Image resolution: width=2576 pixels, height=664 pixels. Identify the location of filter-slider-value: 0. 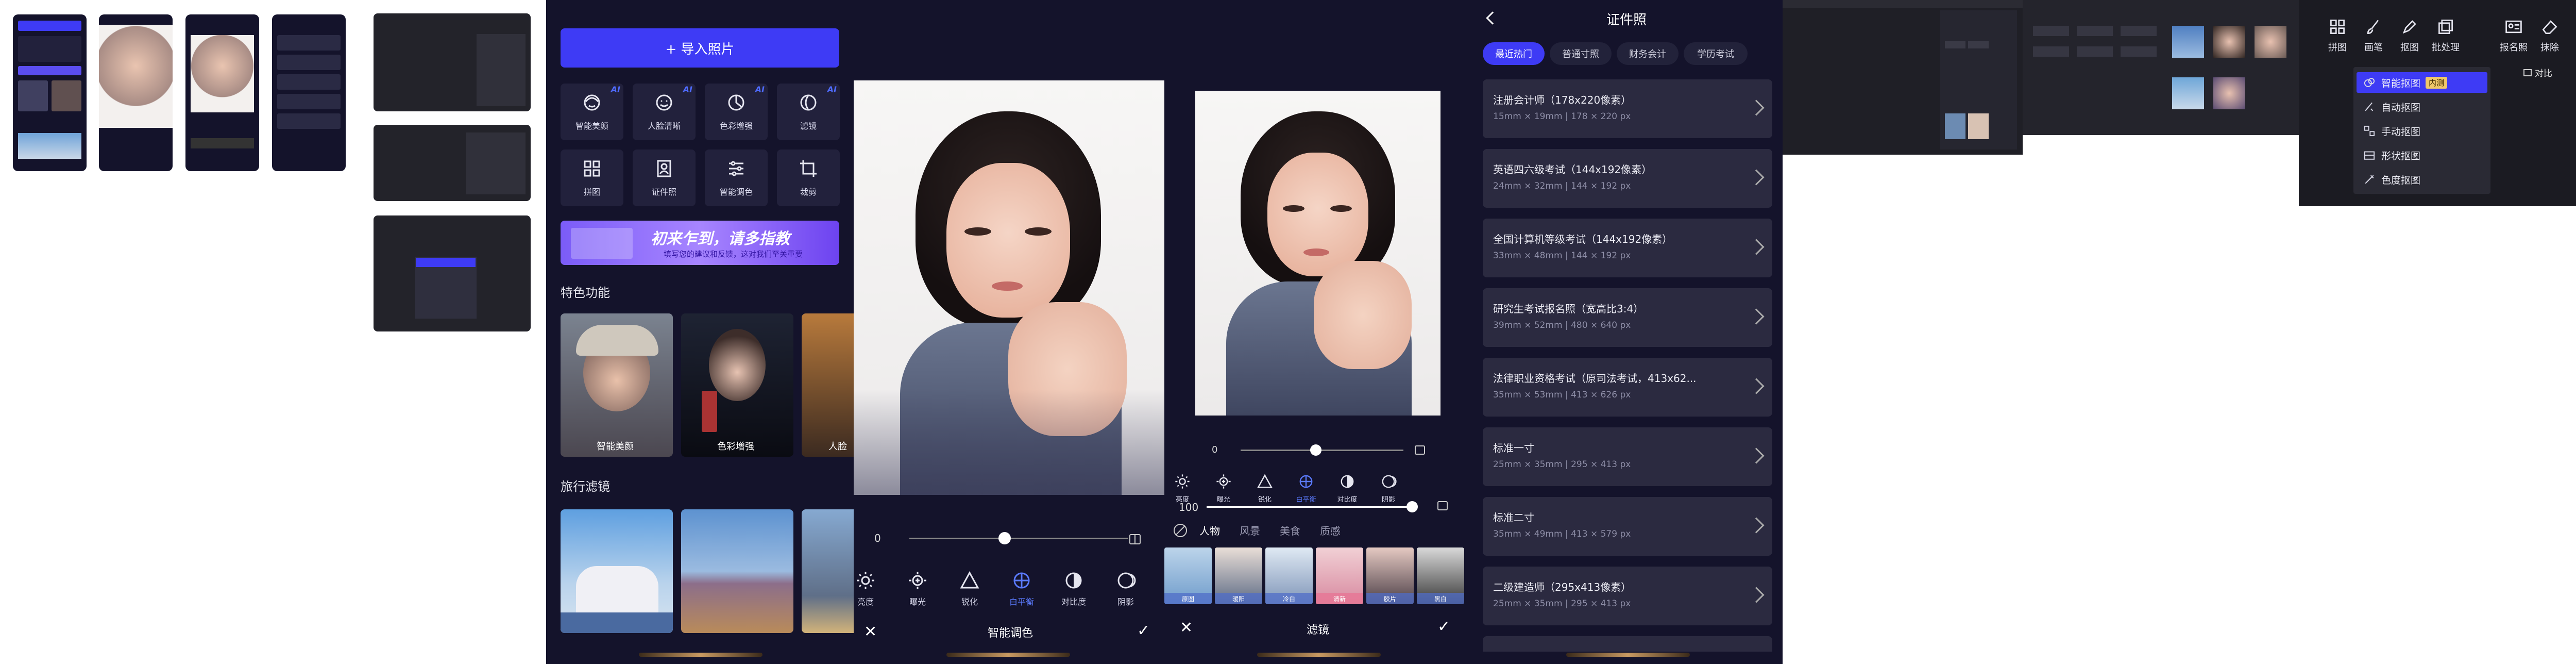
(1215, 449).